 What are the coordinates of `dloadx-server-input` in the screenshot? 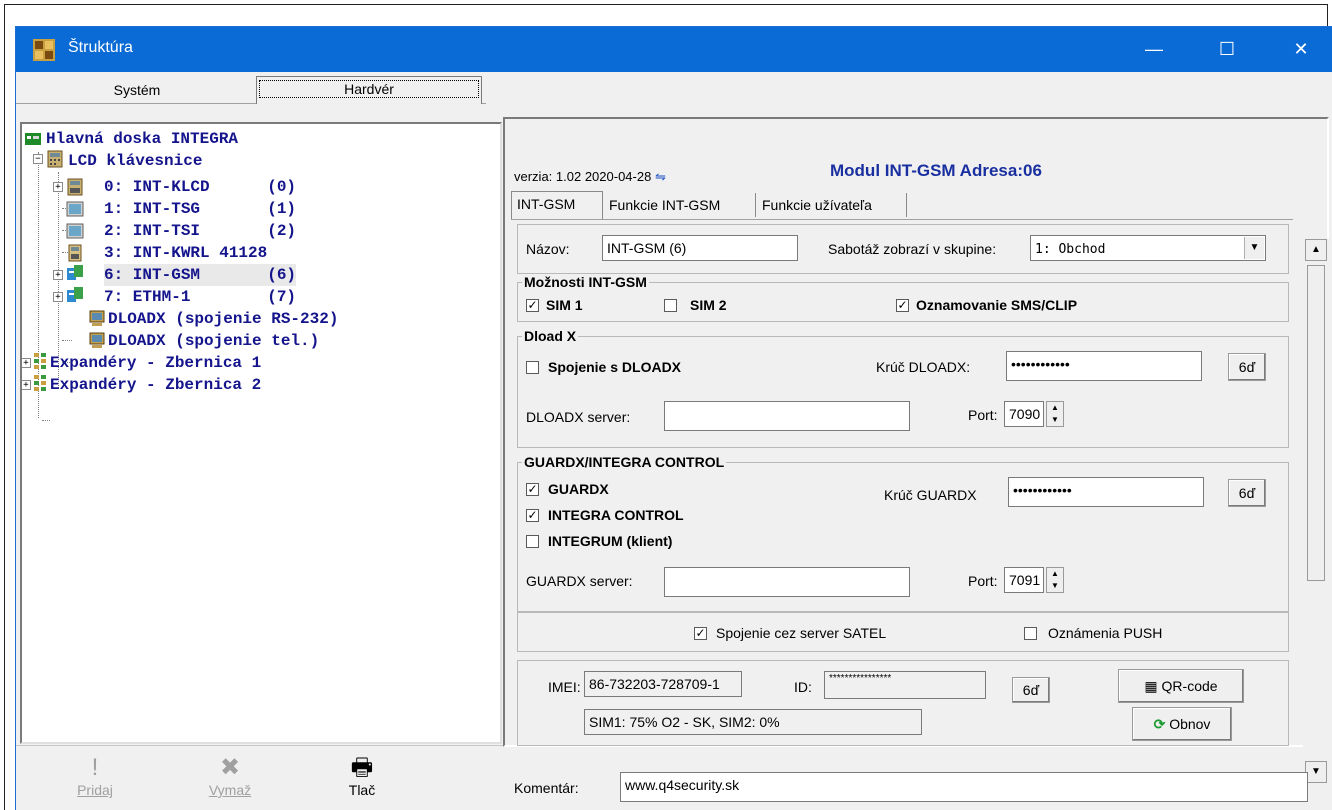 It's located at (787, 416).